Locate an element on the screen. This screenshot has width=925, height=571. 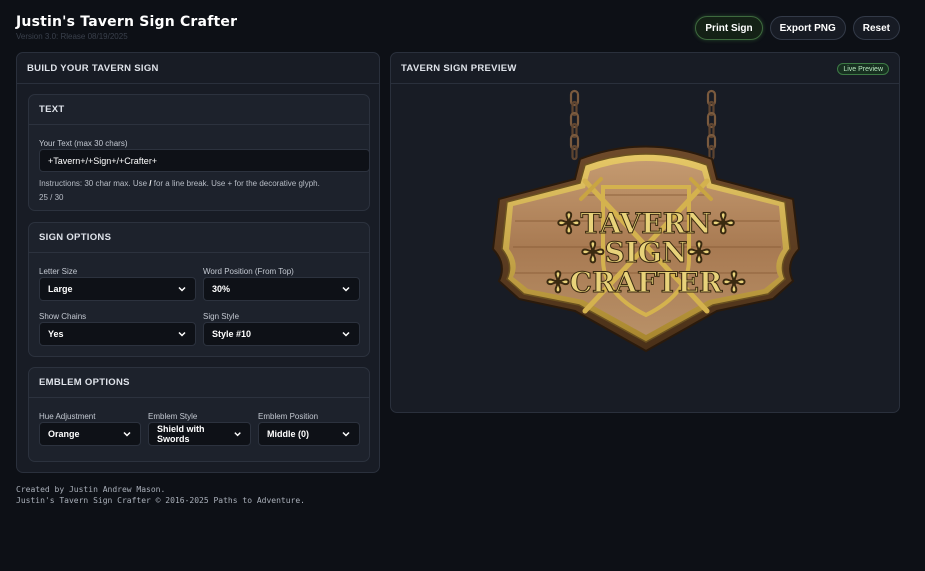
text-input-label: Your Text (max 30 chars) is located at coordinates (83, 143).